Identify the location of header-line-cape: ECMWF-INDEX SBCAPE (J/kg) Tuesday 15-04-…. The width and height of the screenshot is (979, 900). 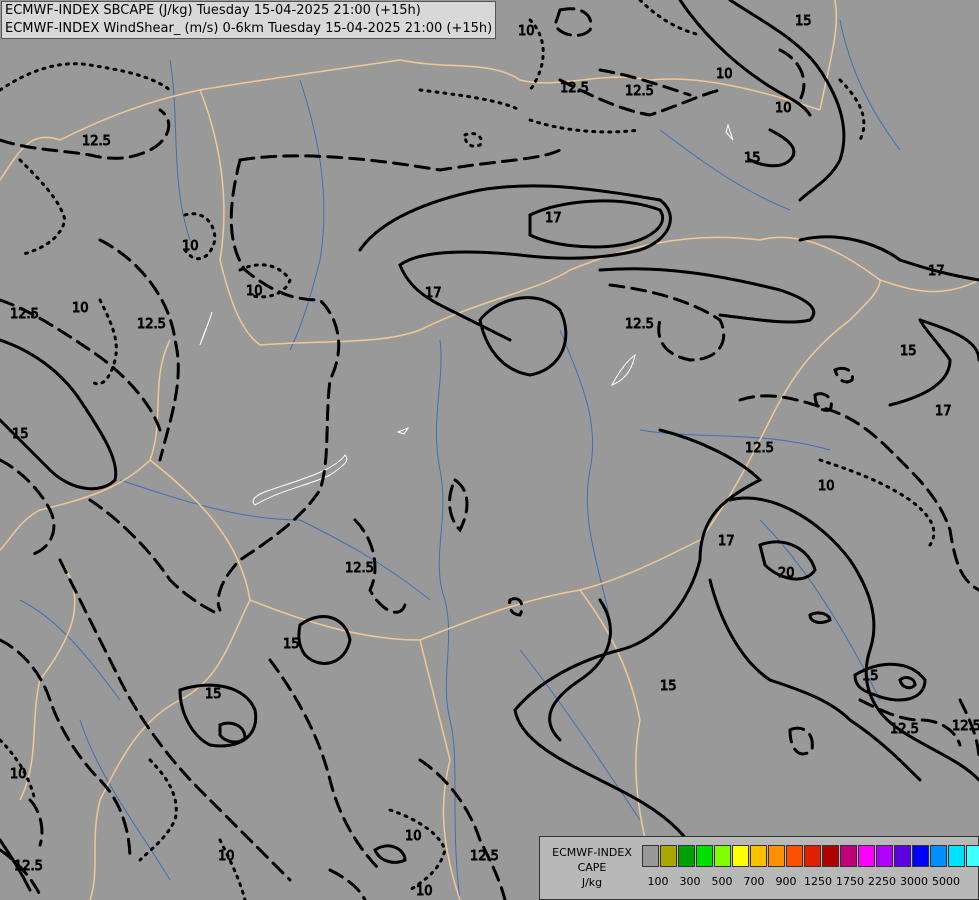
(213, 10).